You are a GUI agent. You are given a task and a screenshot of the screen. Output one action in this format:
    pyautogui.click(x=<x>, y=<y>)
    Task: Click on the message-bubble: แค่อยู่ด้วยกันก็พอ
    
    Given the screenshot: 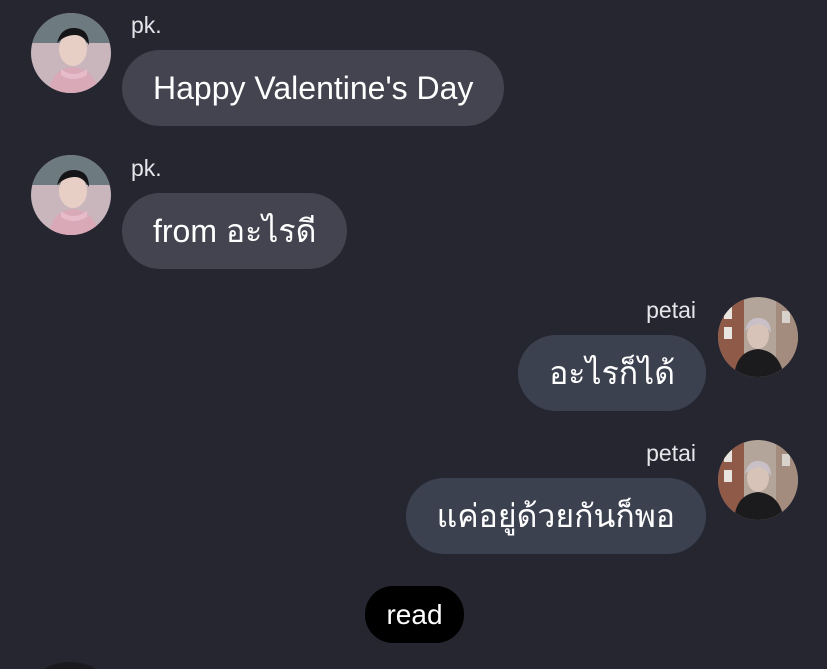 What is the action you would take?
    pyautogui.click(x=555, y=516)
    